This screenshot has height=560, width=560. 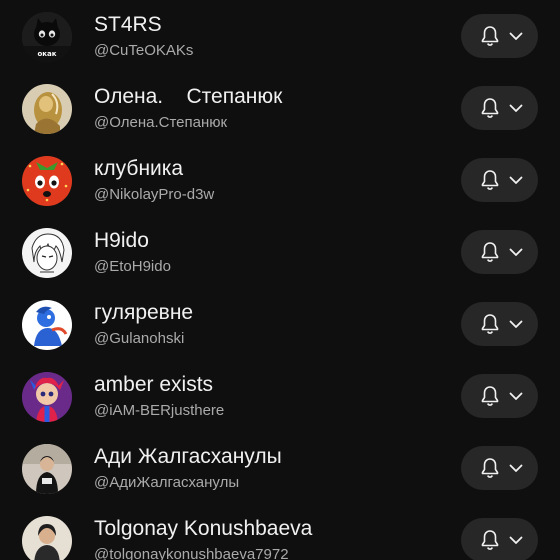 What do you see at coordinates (143, 313) in the screenshot?
I see `channel-name: гуляревне` at bounding box center [143, 313].